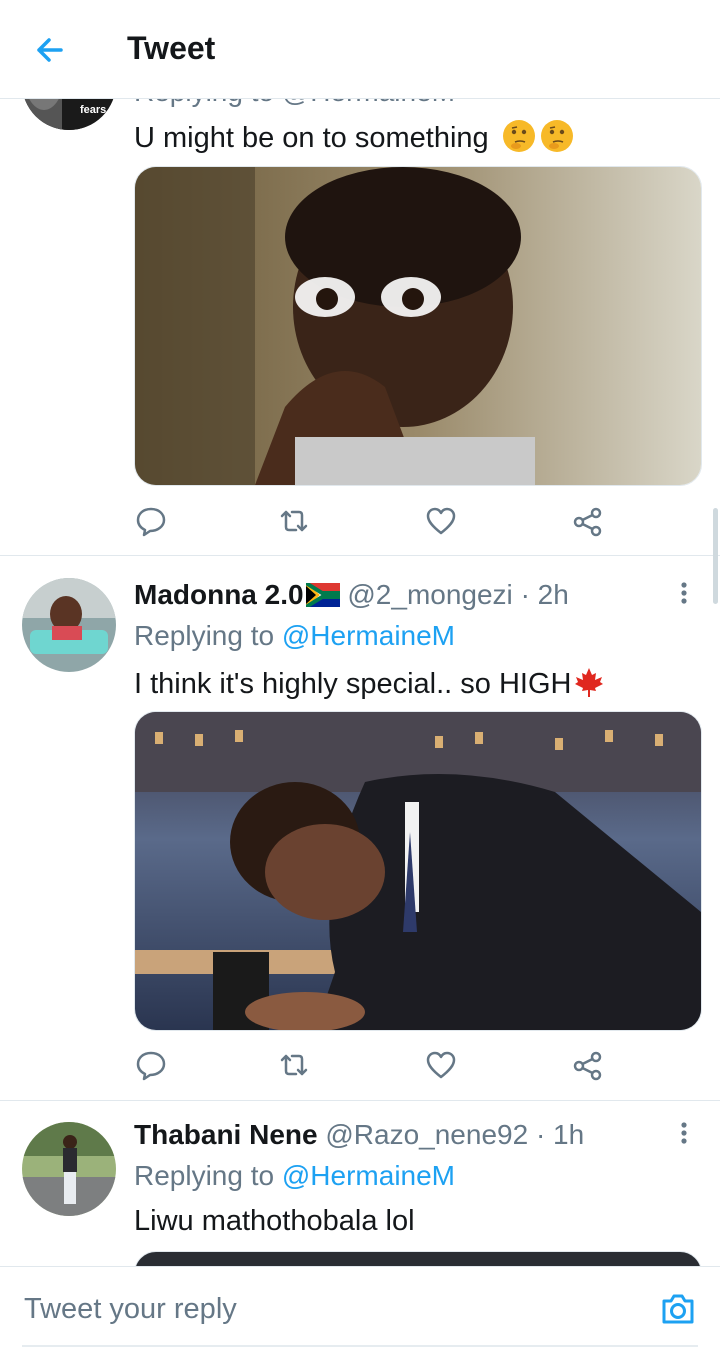 The width and height of the screenshot is (720, 1356). I want to click on avatar: fears., so click(69, 114).